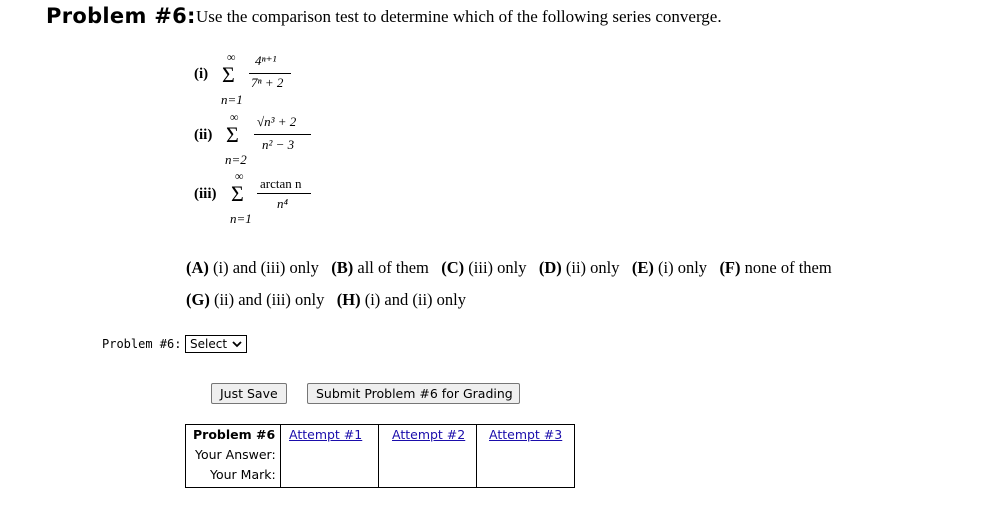  What do you see at coordinates (415, 299) in the screenshot?
I see `choice-H-text: (i) and (ii) only` at bounding box center [415, 299].